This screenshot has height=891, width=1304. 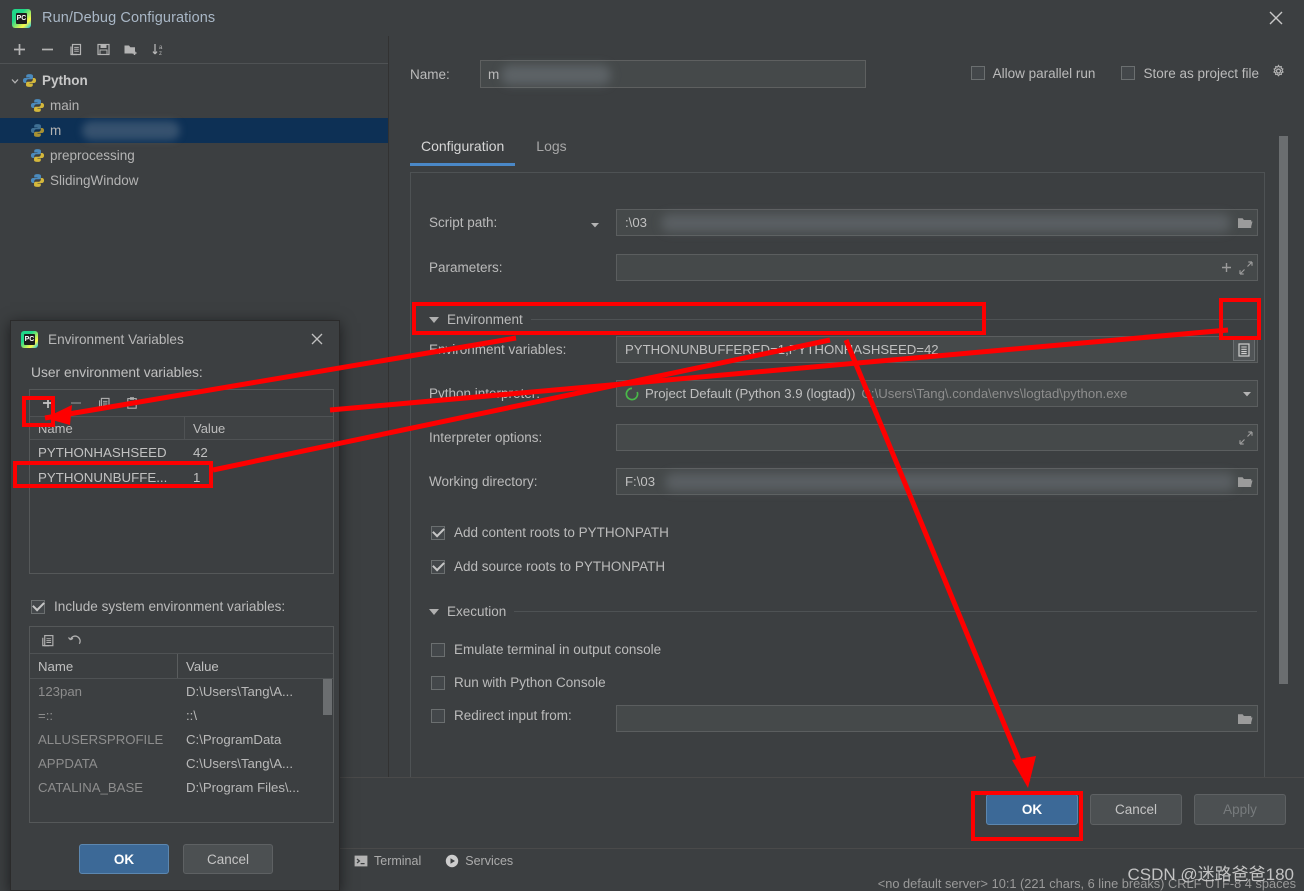 What do you see at coordinates (937, 267) in the screenshot?
I see `parameters-input` at bounding box center [937, 267].